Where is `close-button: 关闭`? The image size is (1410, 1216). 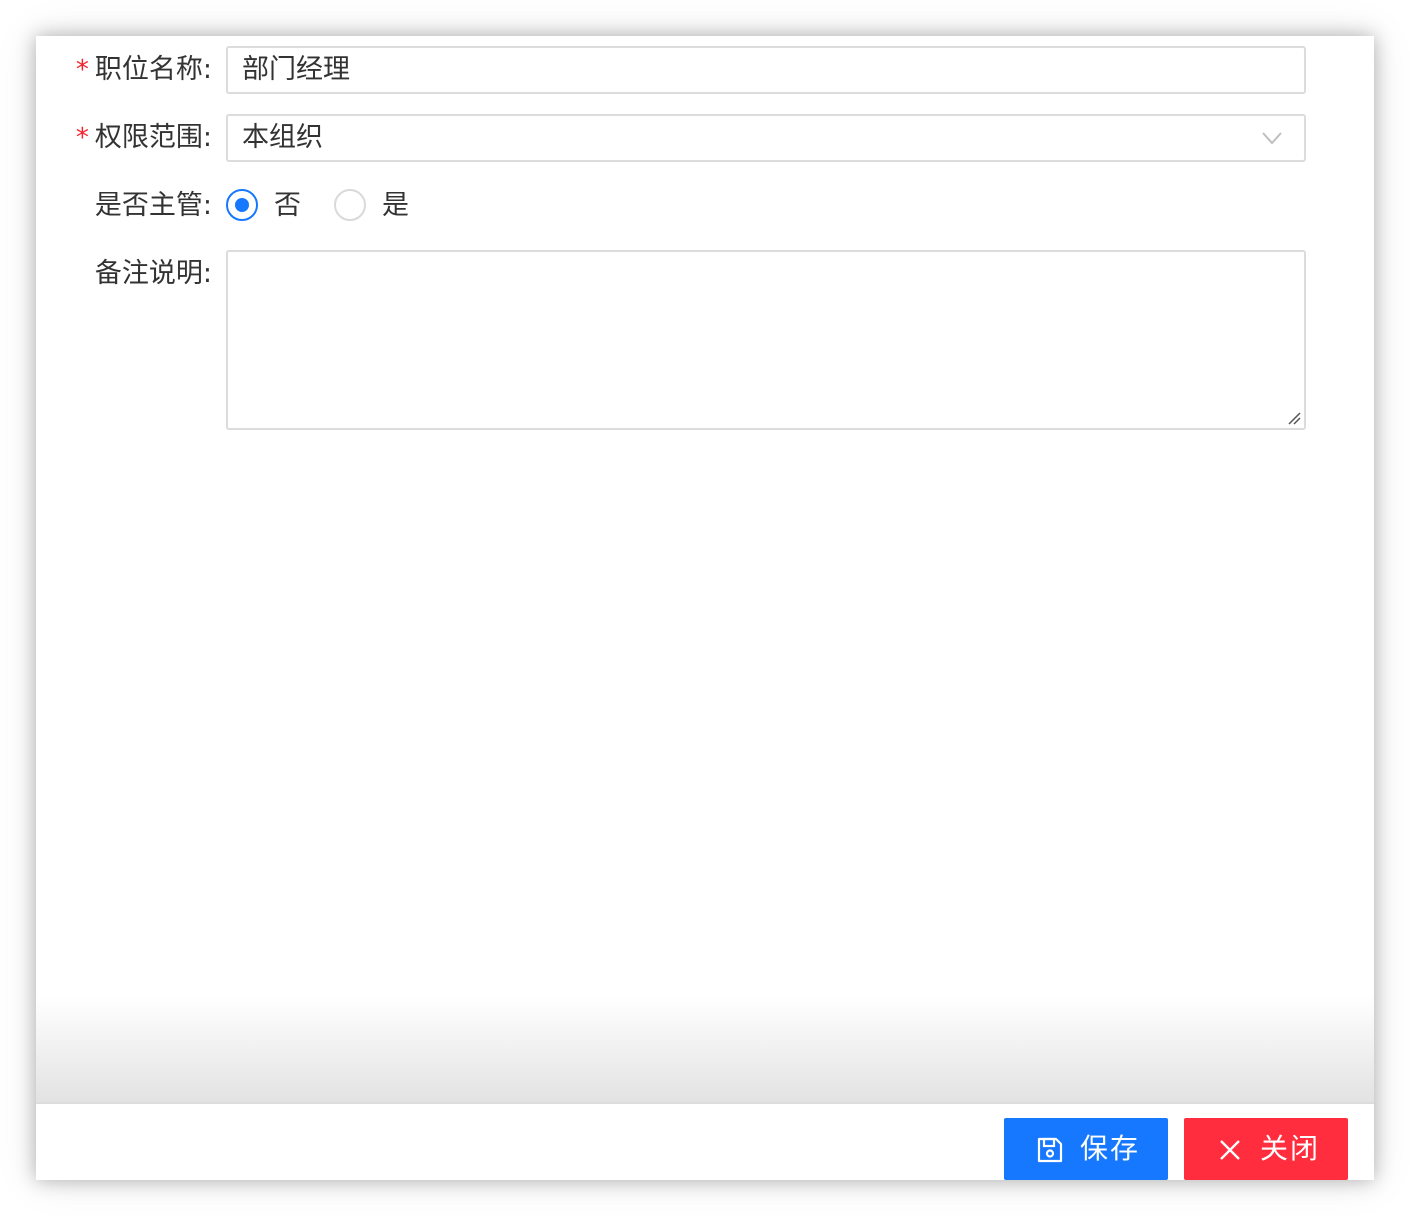 close-button: 关闭 is located at coordinates (1266, 1149).